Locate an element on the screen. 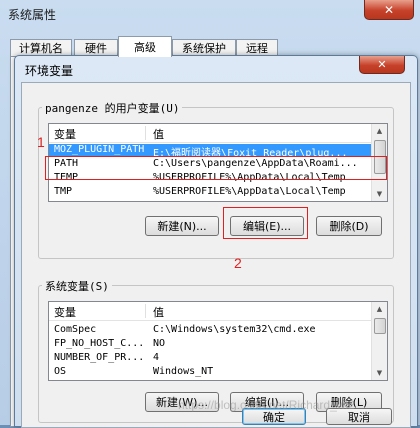 Image resolution: width=420 pixels, height=428 pixels. tab-remote: 远程 is located at coordinates (257, 47).